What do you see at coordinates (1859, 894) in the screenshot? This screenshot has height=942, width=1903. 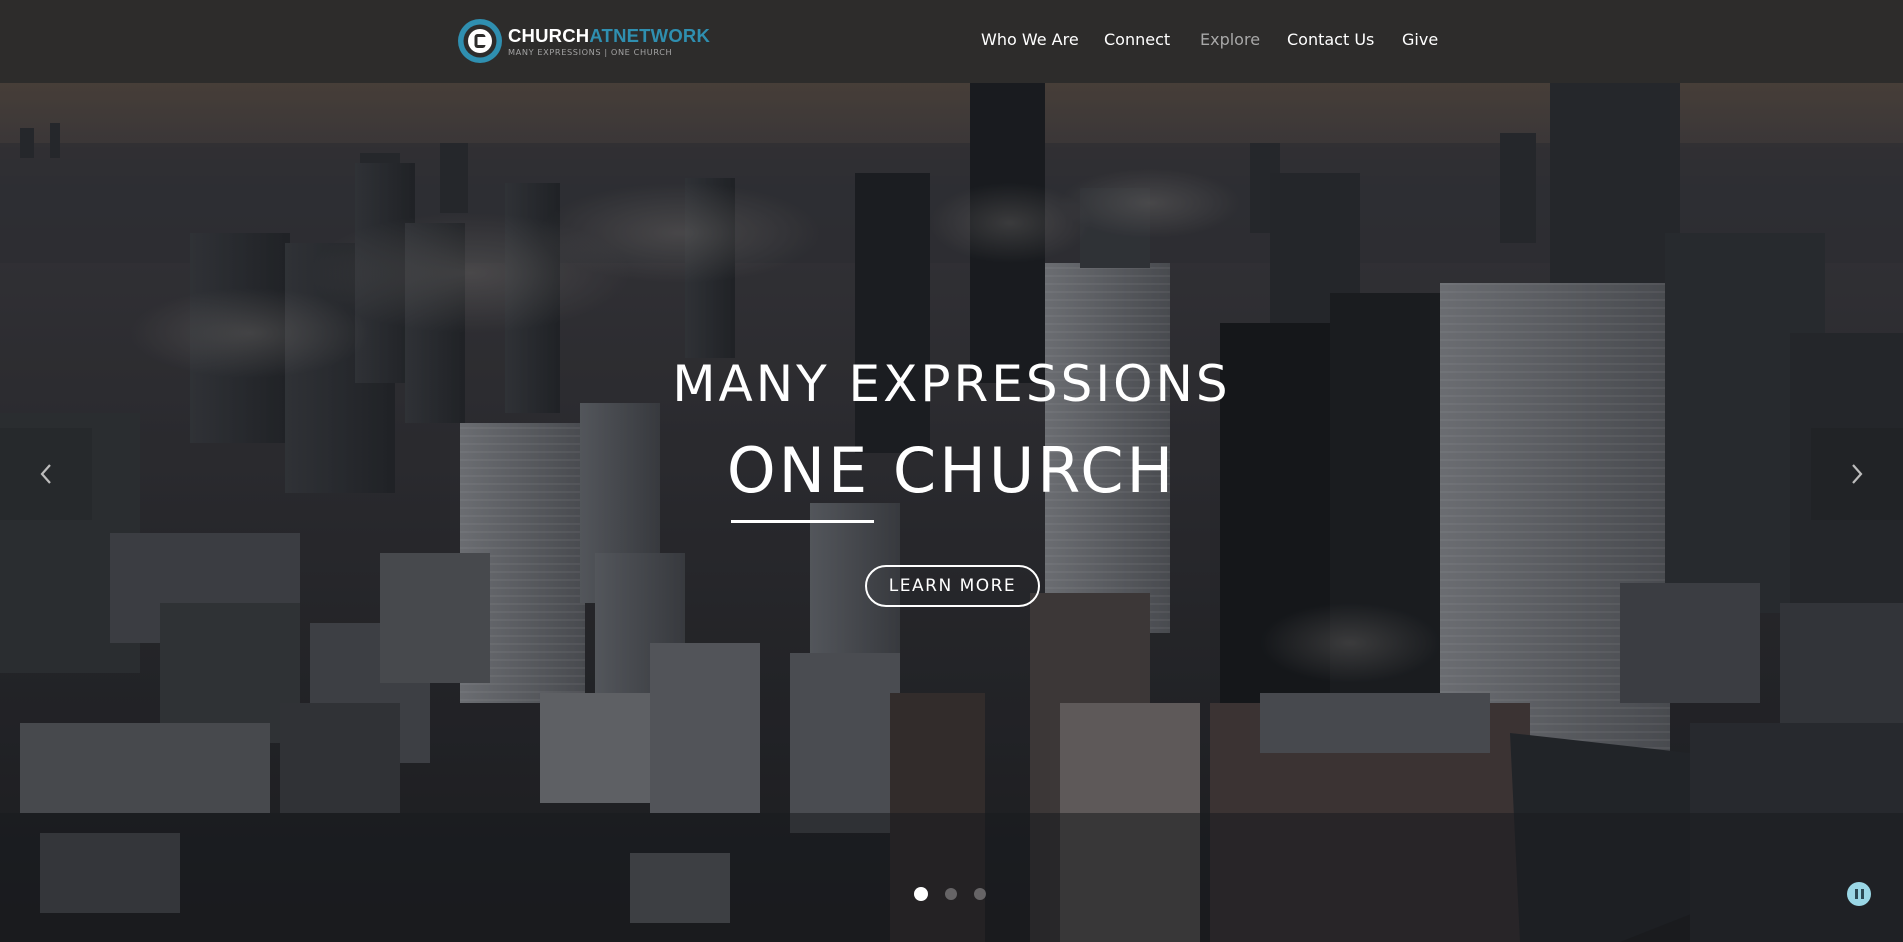 I see `slider-pause-button` at bounding box center [1859, 894].